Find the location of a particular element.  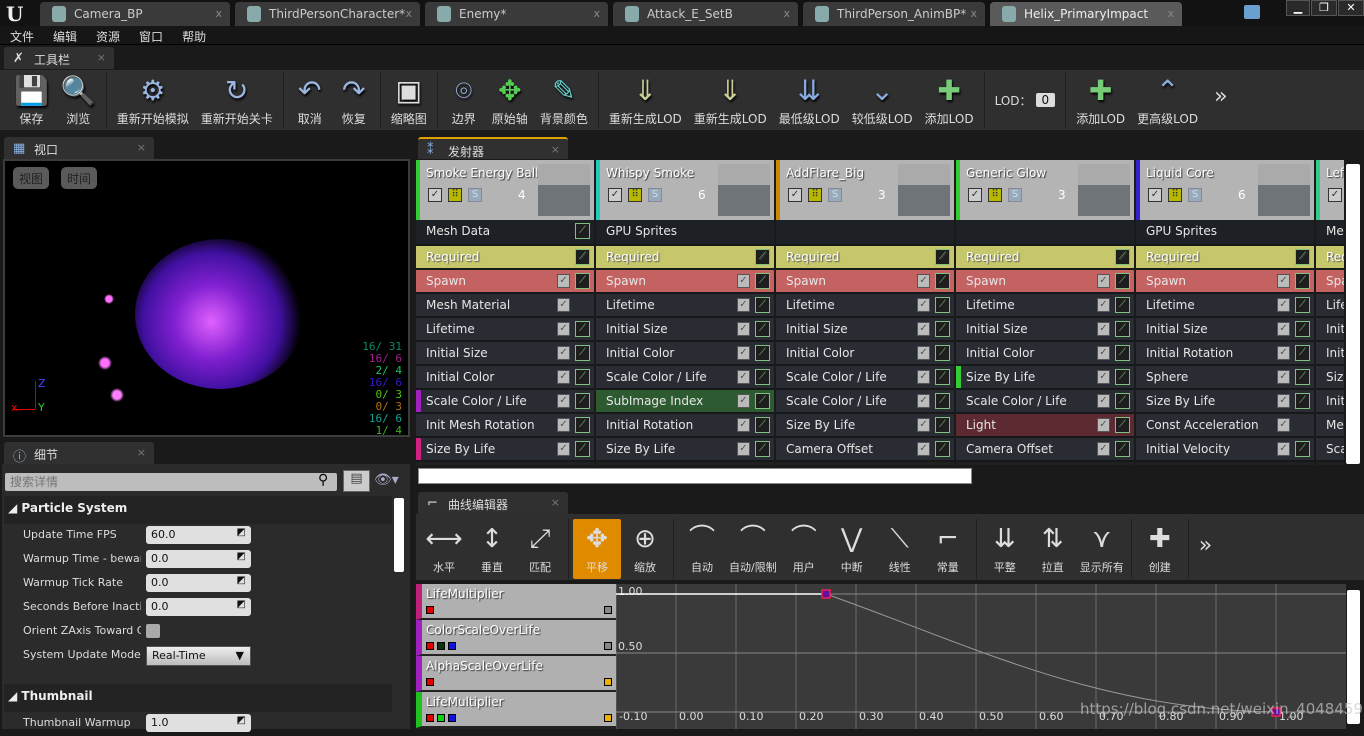

add-lod-button: ✚ 添加LOD is located at coordinates (949, 100).